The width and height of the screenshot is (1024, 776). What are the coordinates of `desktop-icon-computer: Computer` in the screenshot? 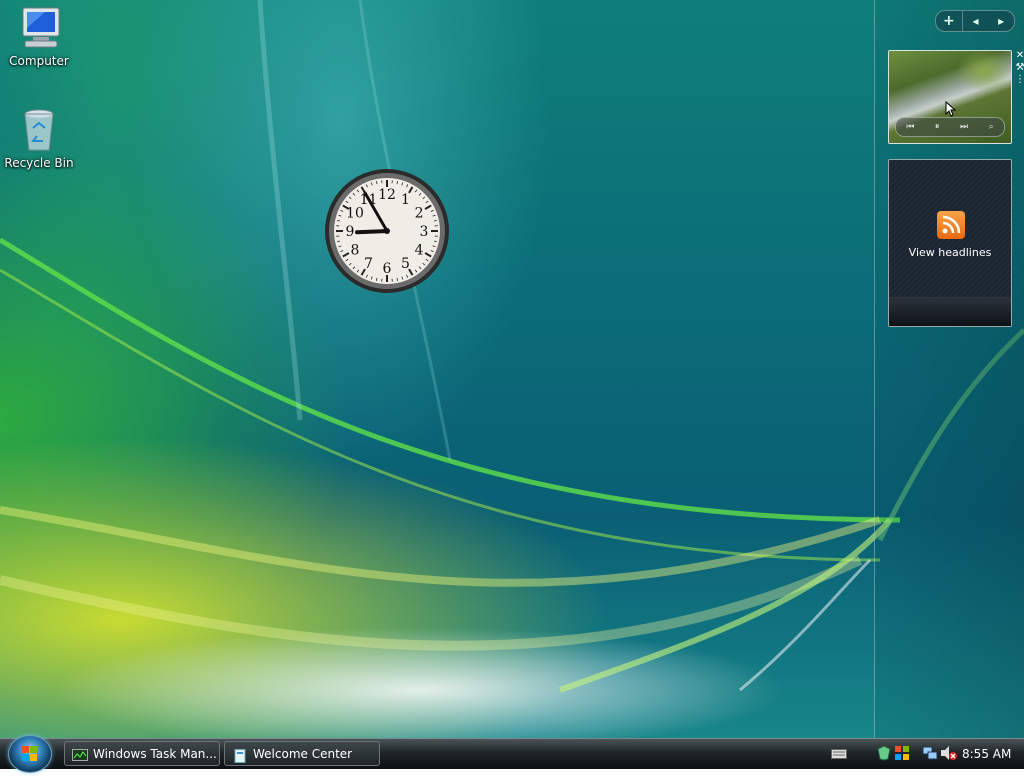 It's located at (39, 36).